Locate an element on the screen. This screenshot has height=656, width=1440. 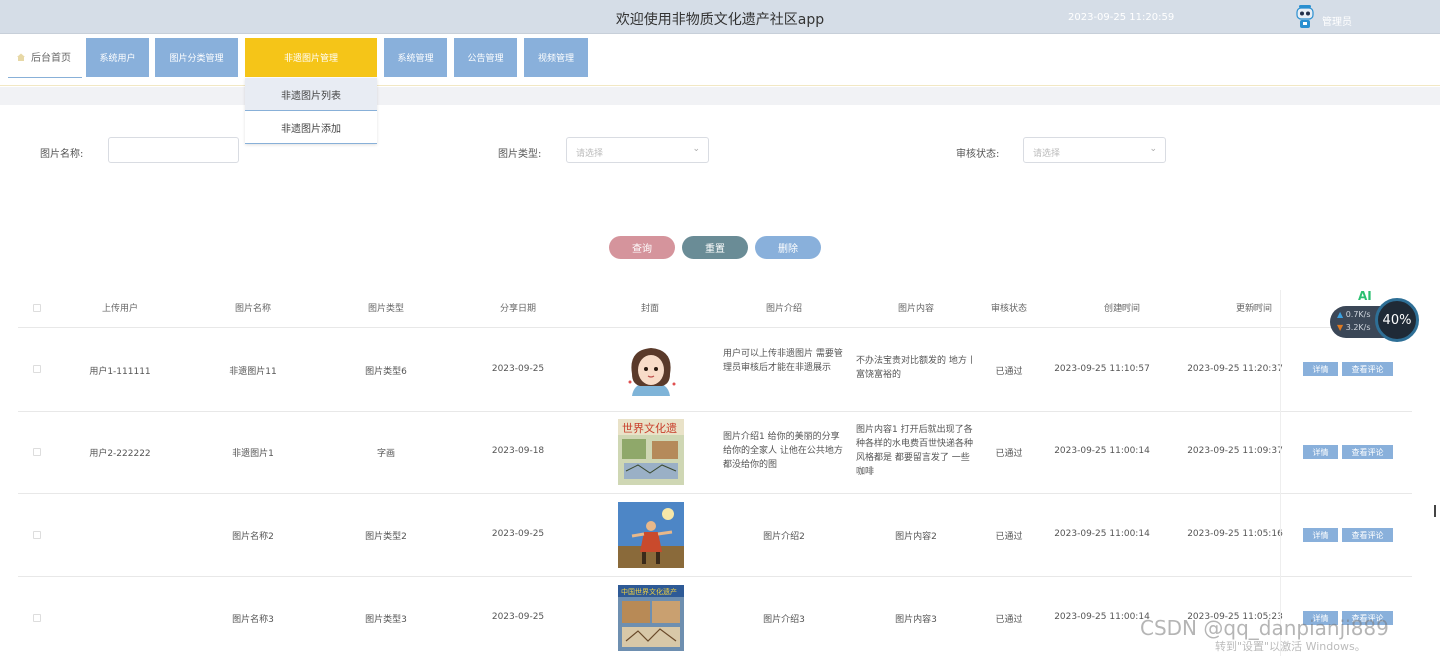
col-header-date: 分享日期 is located at coordinates (517, 309).